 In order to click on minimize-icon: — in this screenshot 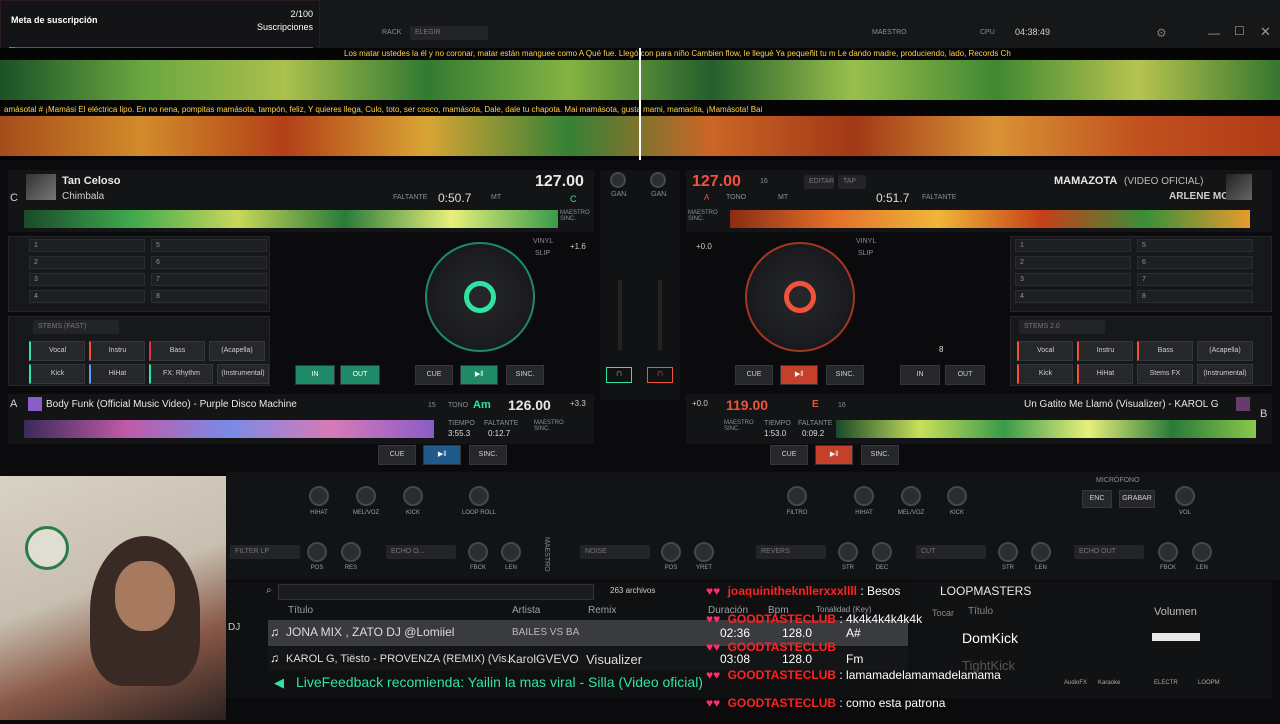, I will do `click(1214, 33)`.